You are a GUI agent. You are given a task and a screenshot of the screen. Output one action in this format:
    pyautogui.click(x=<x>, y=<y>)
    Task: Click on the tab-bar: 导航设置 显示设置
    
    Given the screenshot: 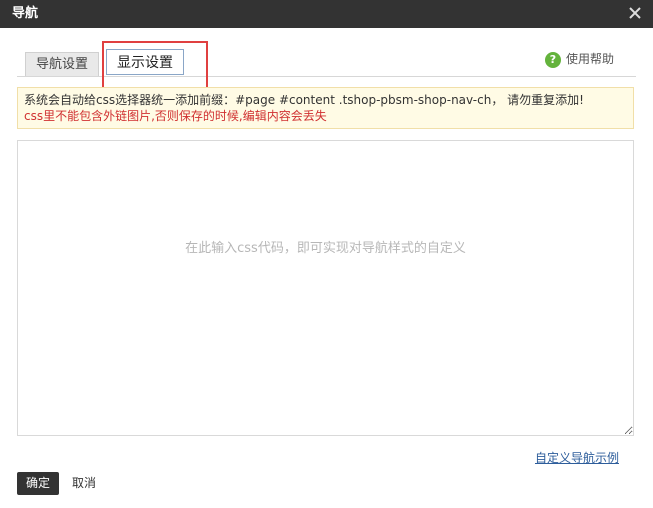 What is the action you would take?
    pyautogui.click(x=326, y=52)
    